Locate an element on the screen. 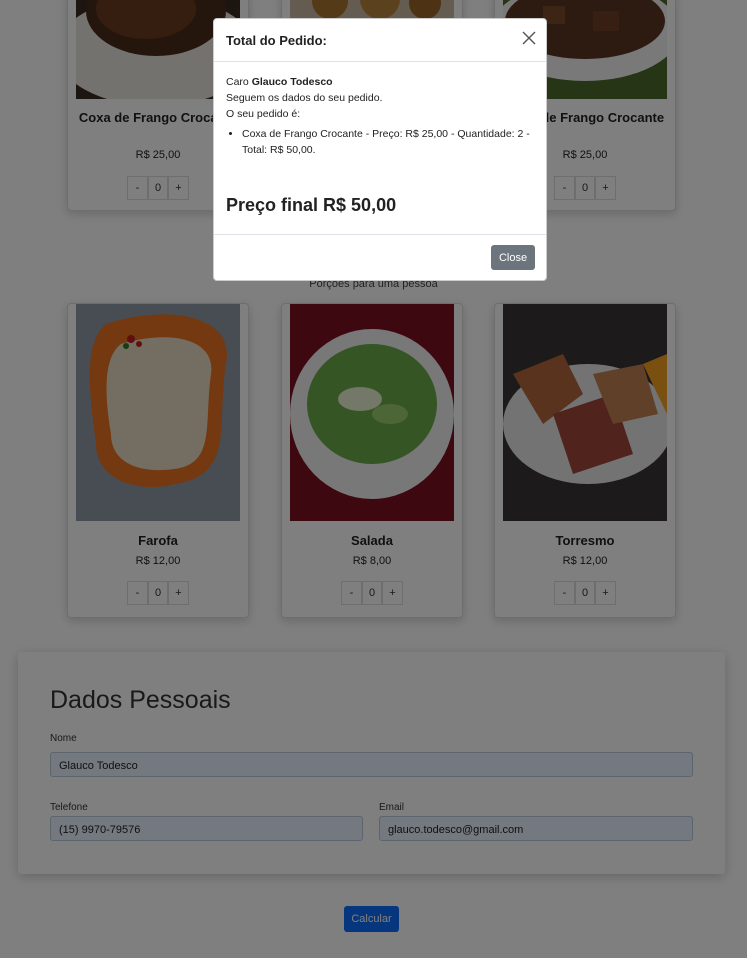 The height and width of the screenshot is (958, 747). customer-name: Glauco Todesco is located at coordinates (292, 82).